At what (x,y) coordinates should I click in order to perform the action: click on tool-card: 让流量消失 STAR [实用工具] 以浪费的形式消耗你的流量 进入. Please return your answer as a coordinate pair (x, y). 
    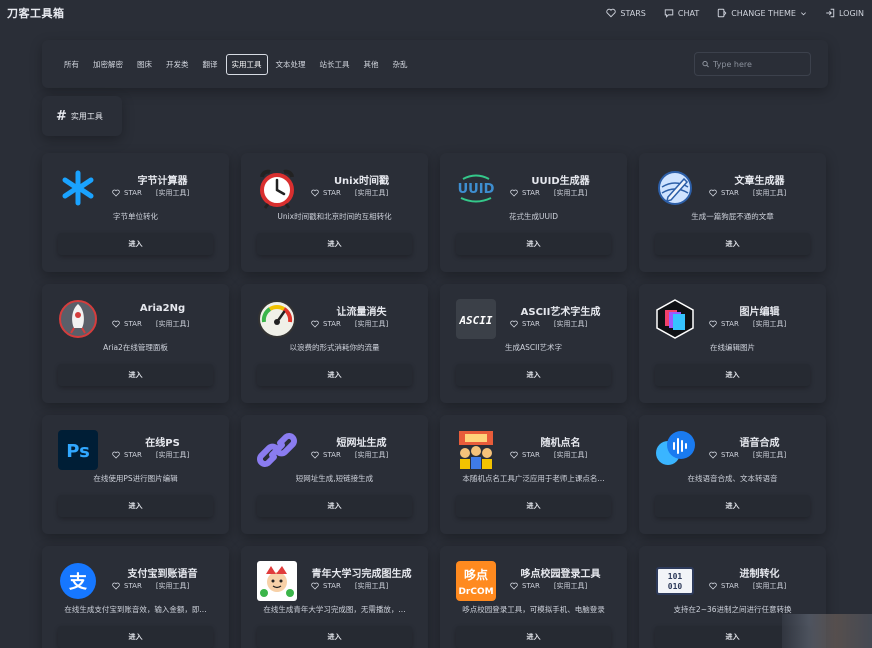
    Looking at the image, I should click on (334, 343).